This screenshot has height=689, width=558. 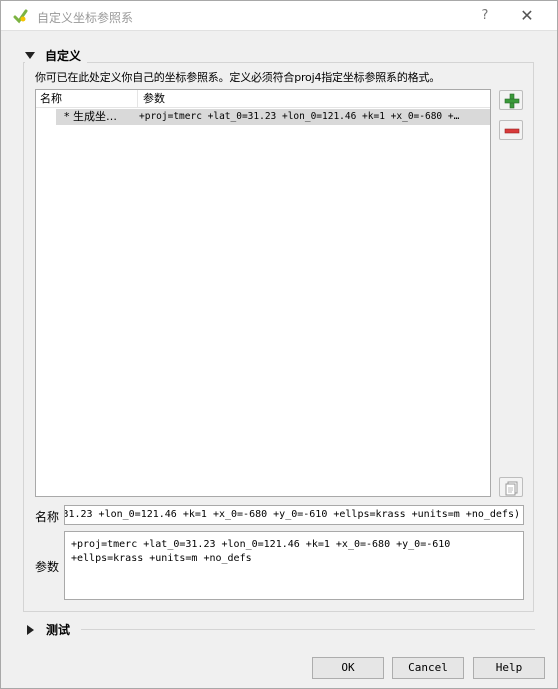 What do you see at coordinates (58, 630) in the screenshot?
I see `test-section-header: 测试` at bounding box center [58, 630].